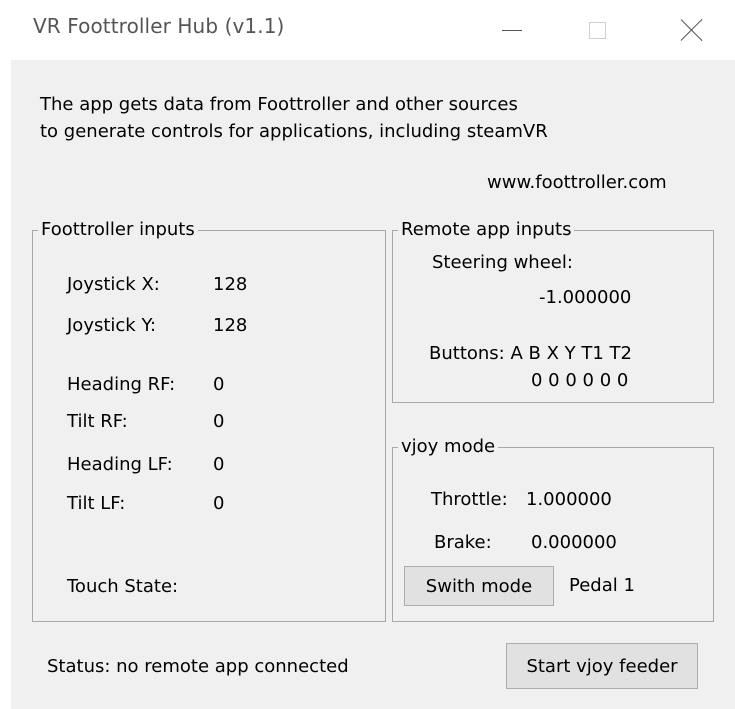 The image size is (735, 709). What do you see at coordinates (577, 182) in the screenshot?
I see `website-text: www.foottroller.com` at bounding box center [577, 182].